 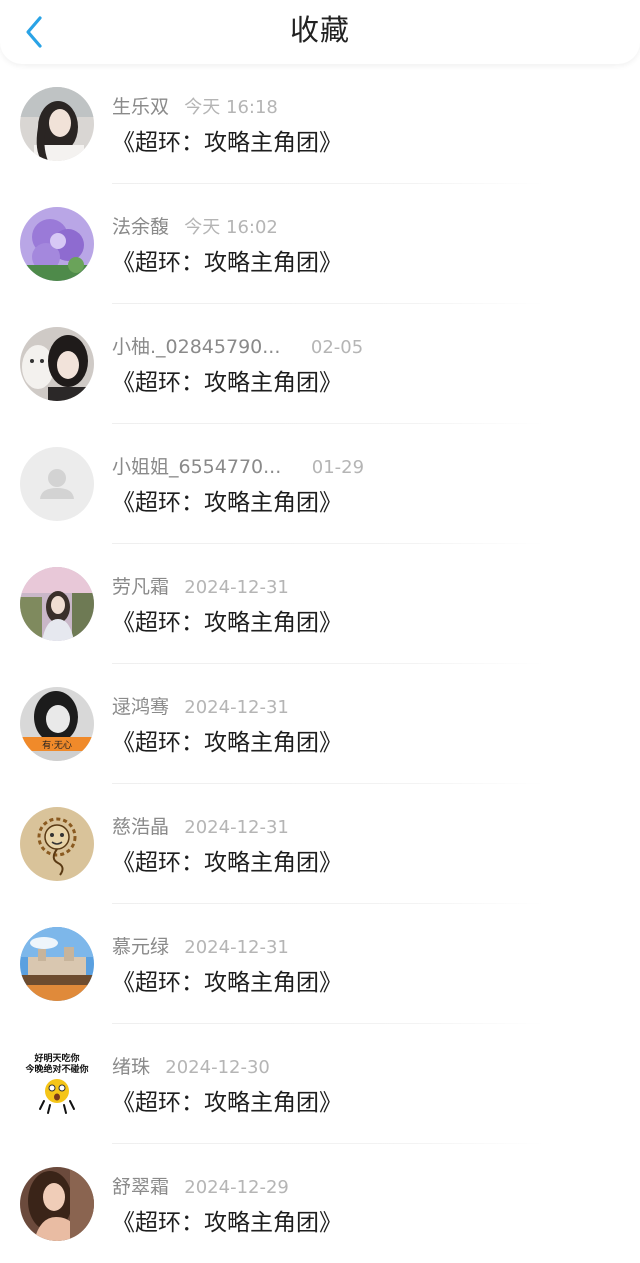 I want to click on timestamp: 2024-12-29, so click(x=236, y=1187).